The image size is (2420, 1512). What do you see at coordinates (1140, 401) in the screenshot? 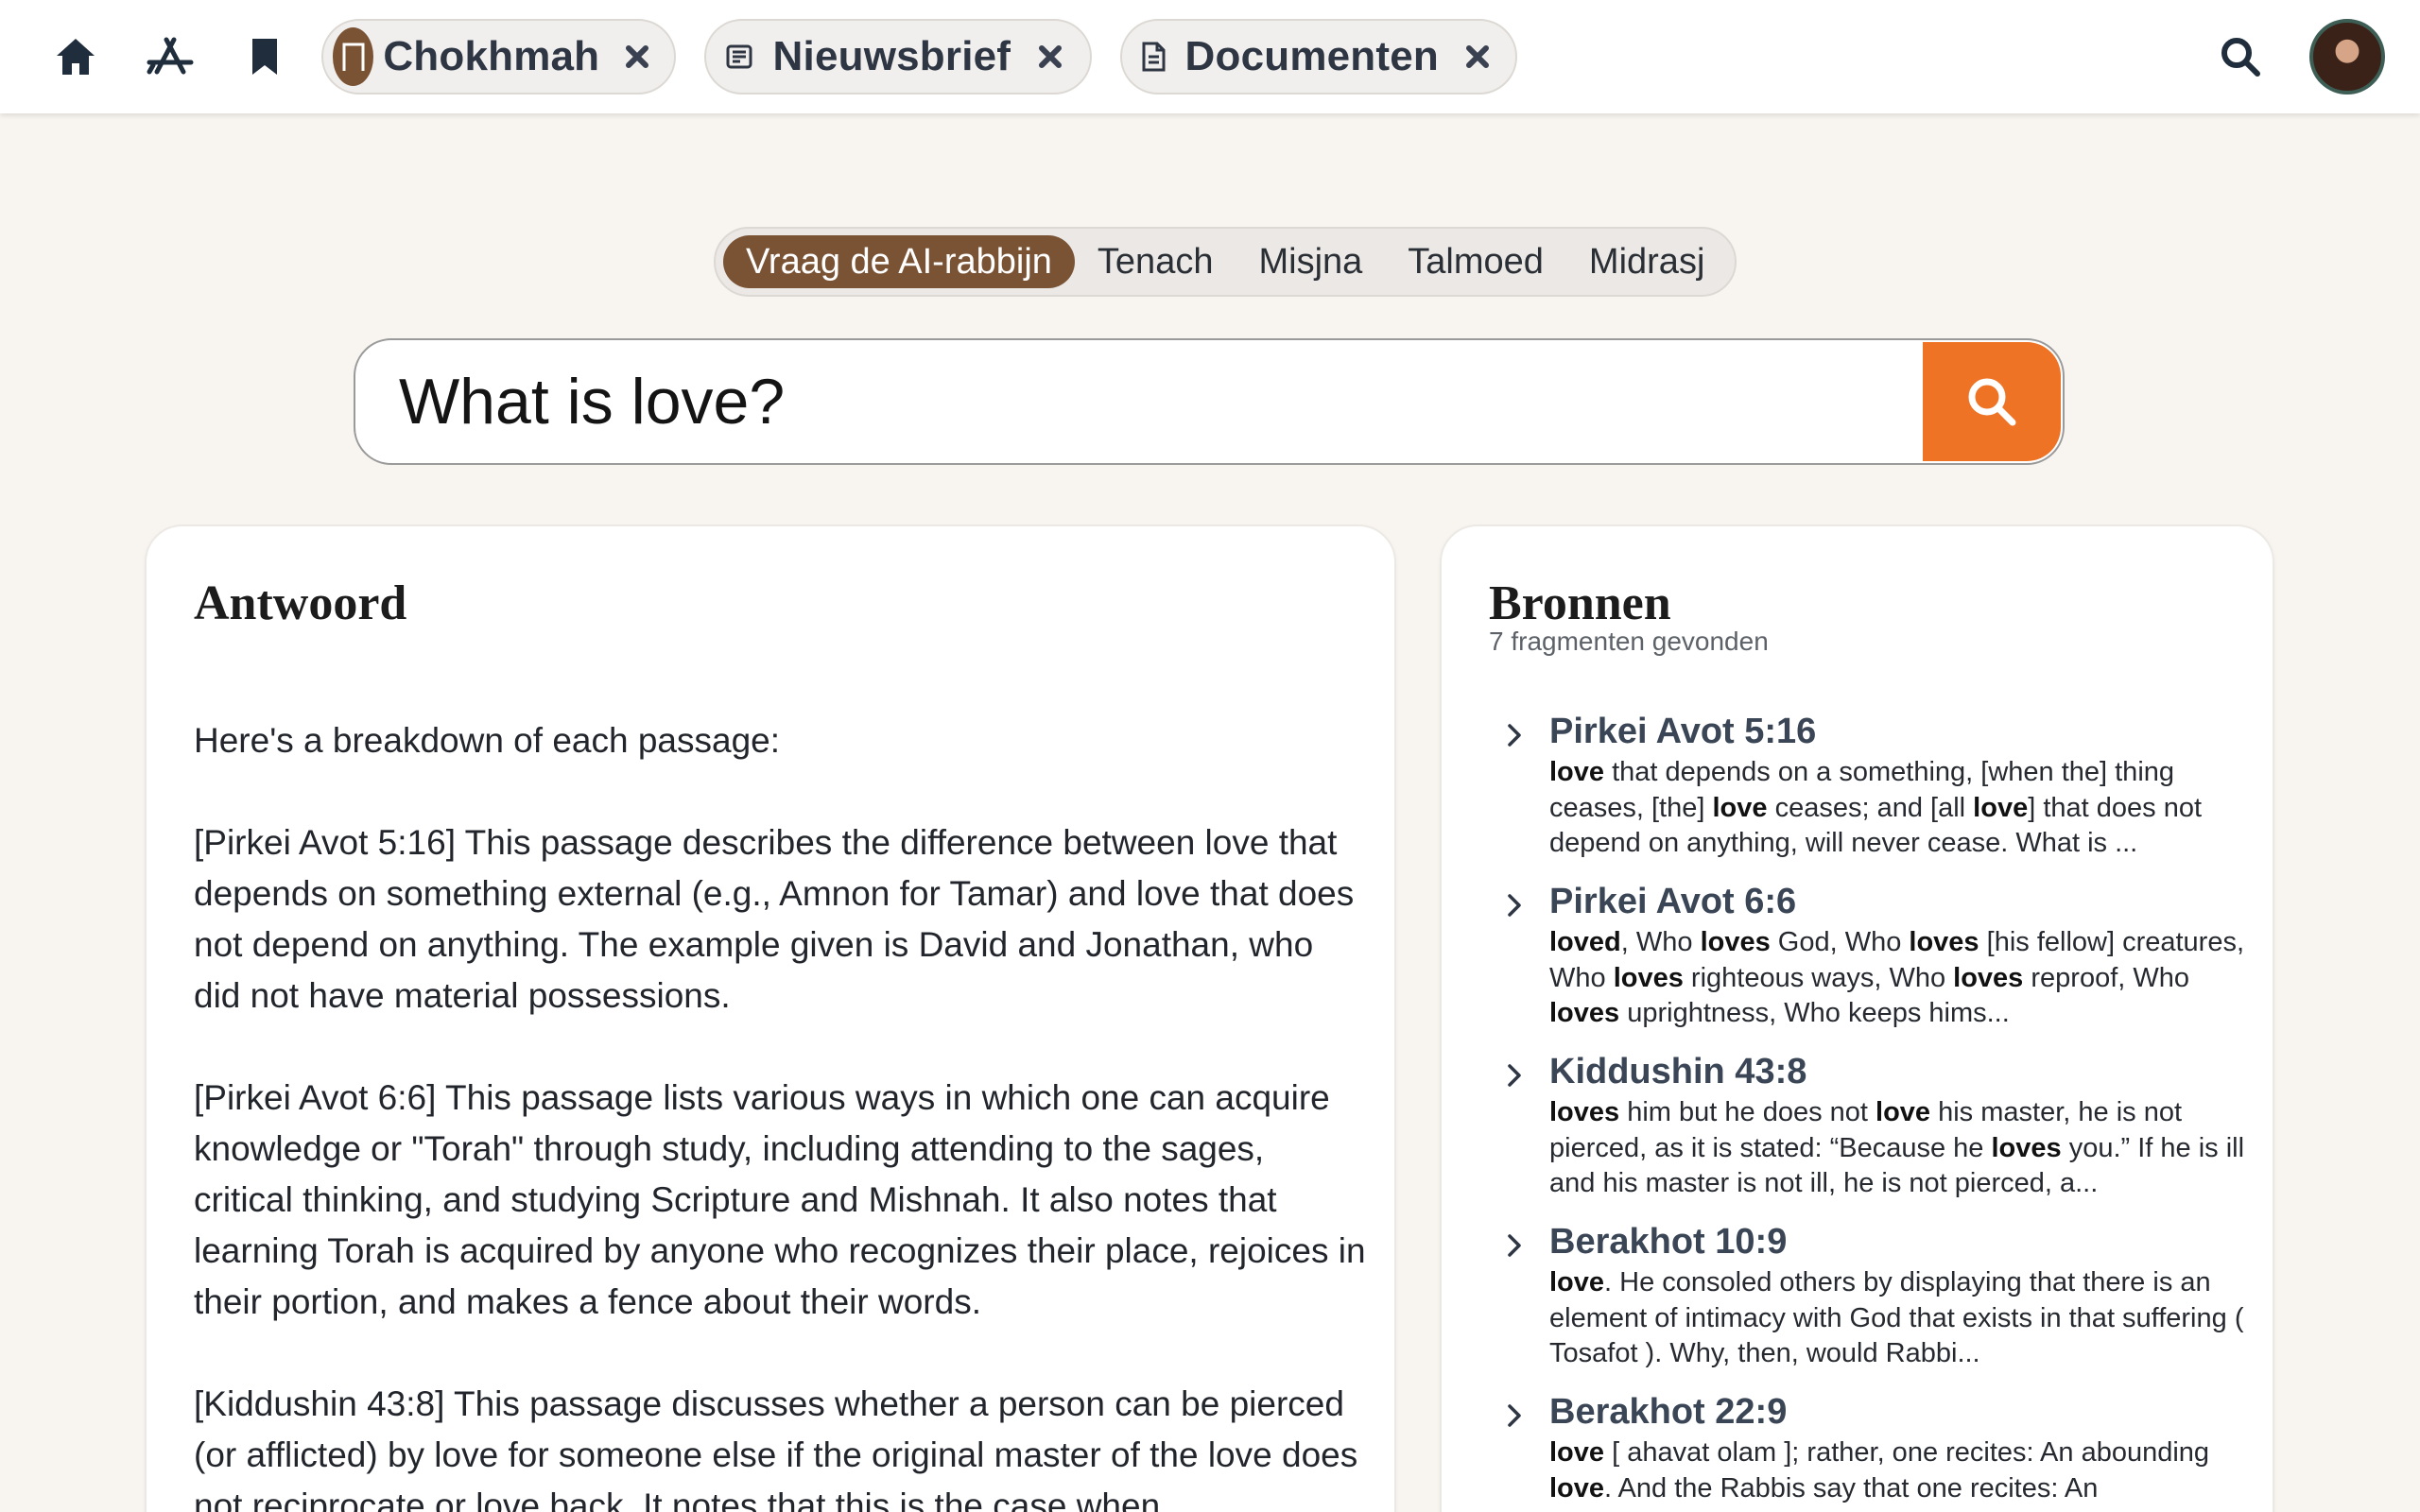
I see `search-input` at bounding box center [1140, 401].